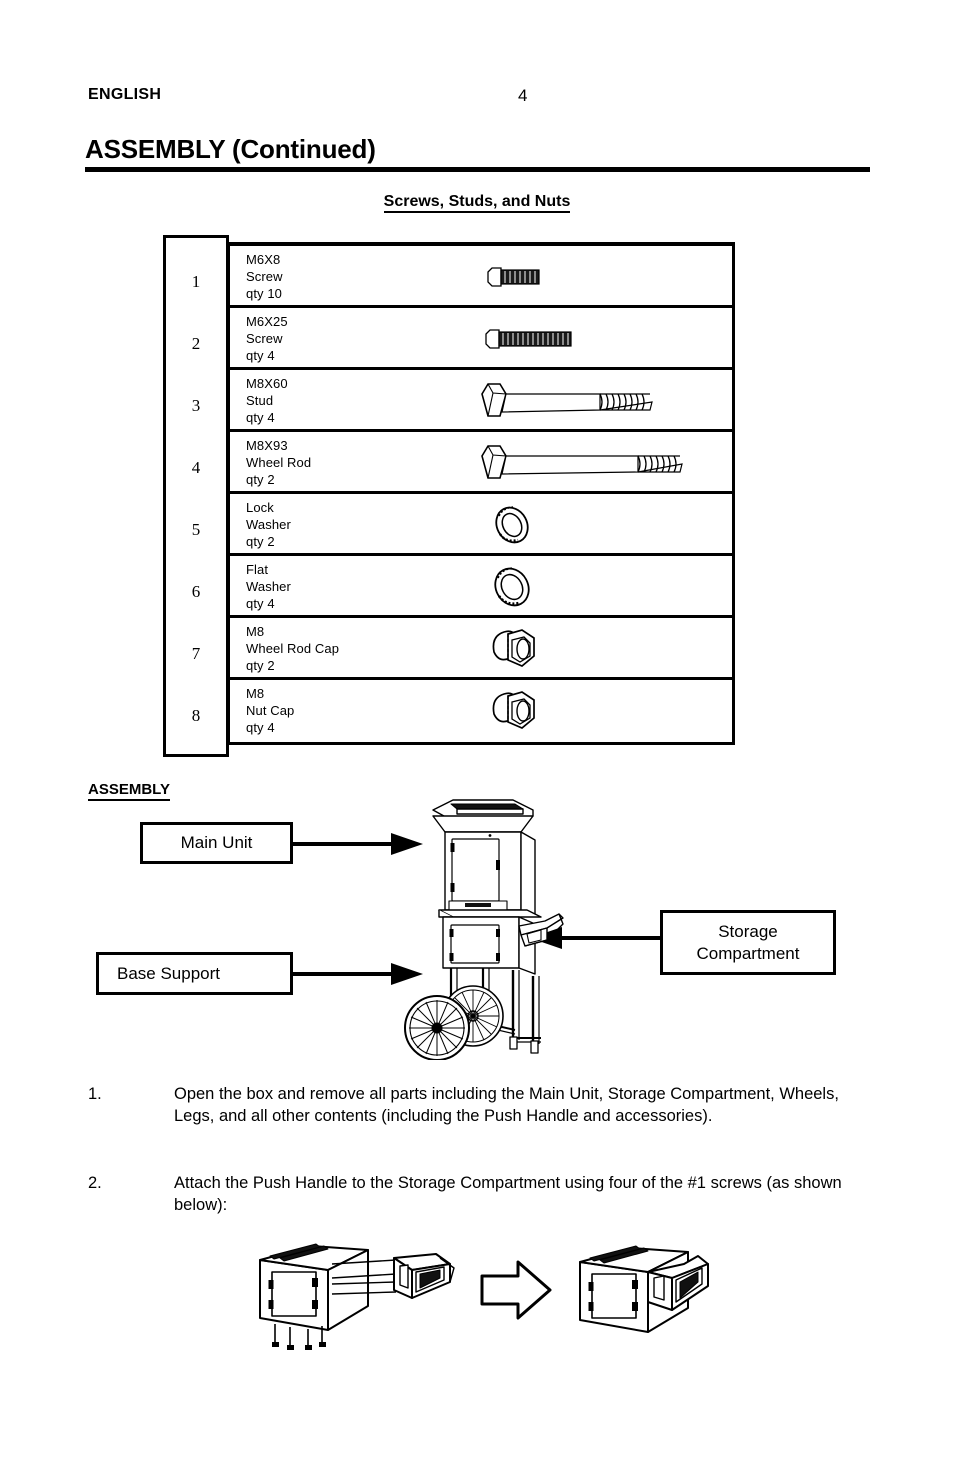  Describe the element at coordinates (257, 569) in the screenshot. I see `part-name: Flat` at that location.